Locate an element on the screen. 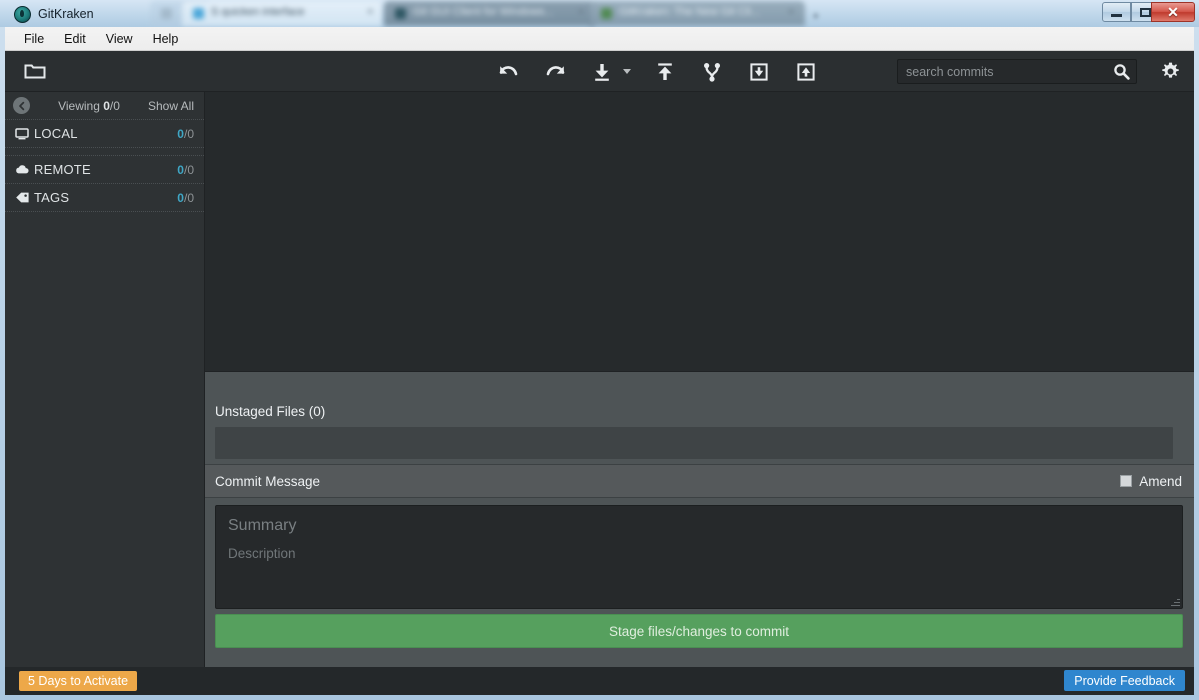 The width and height of the screenshot is (1199, 700). show-all-button: Show All is located at coordinates (171, 106).